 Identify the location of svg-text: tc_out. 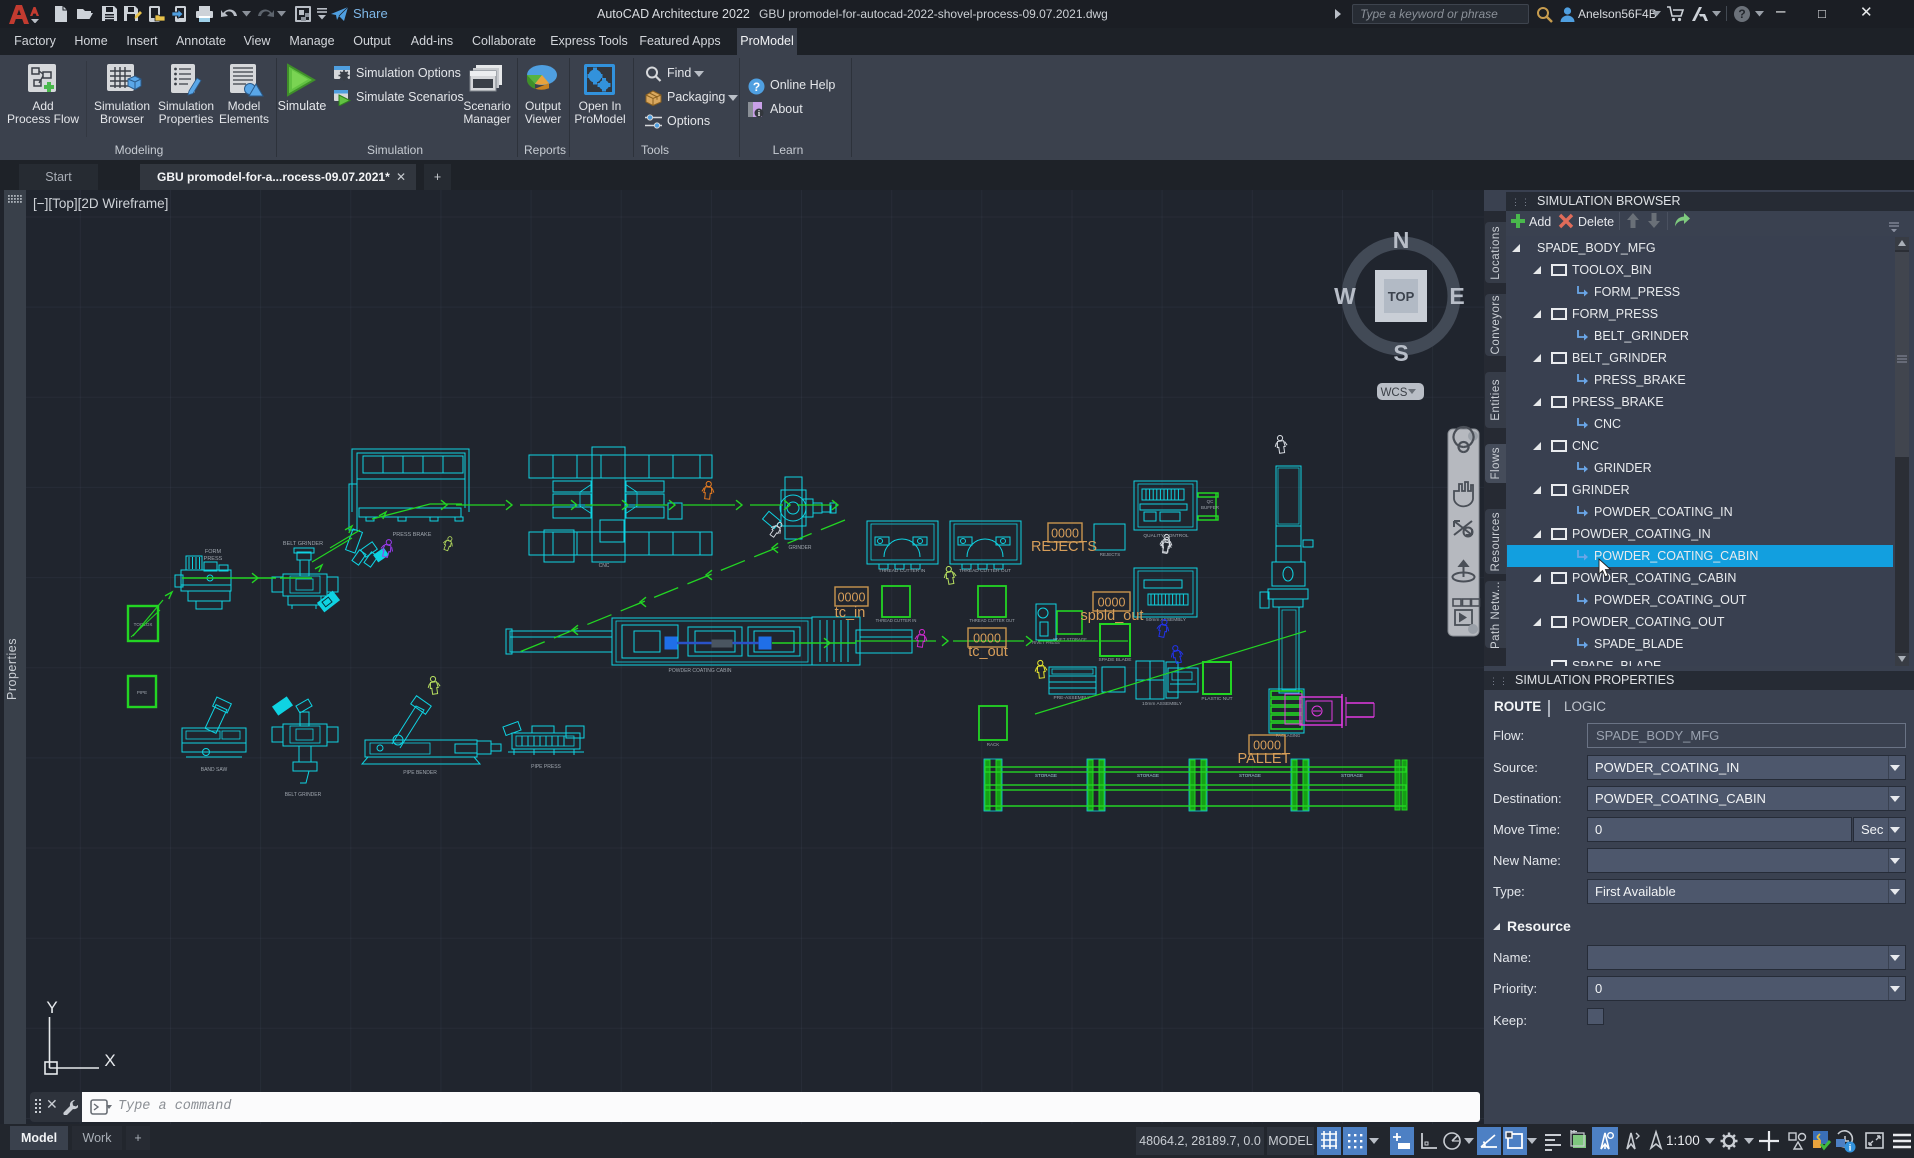
(988, 652).